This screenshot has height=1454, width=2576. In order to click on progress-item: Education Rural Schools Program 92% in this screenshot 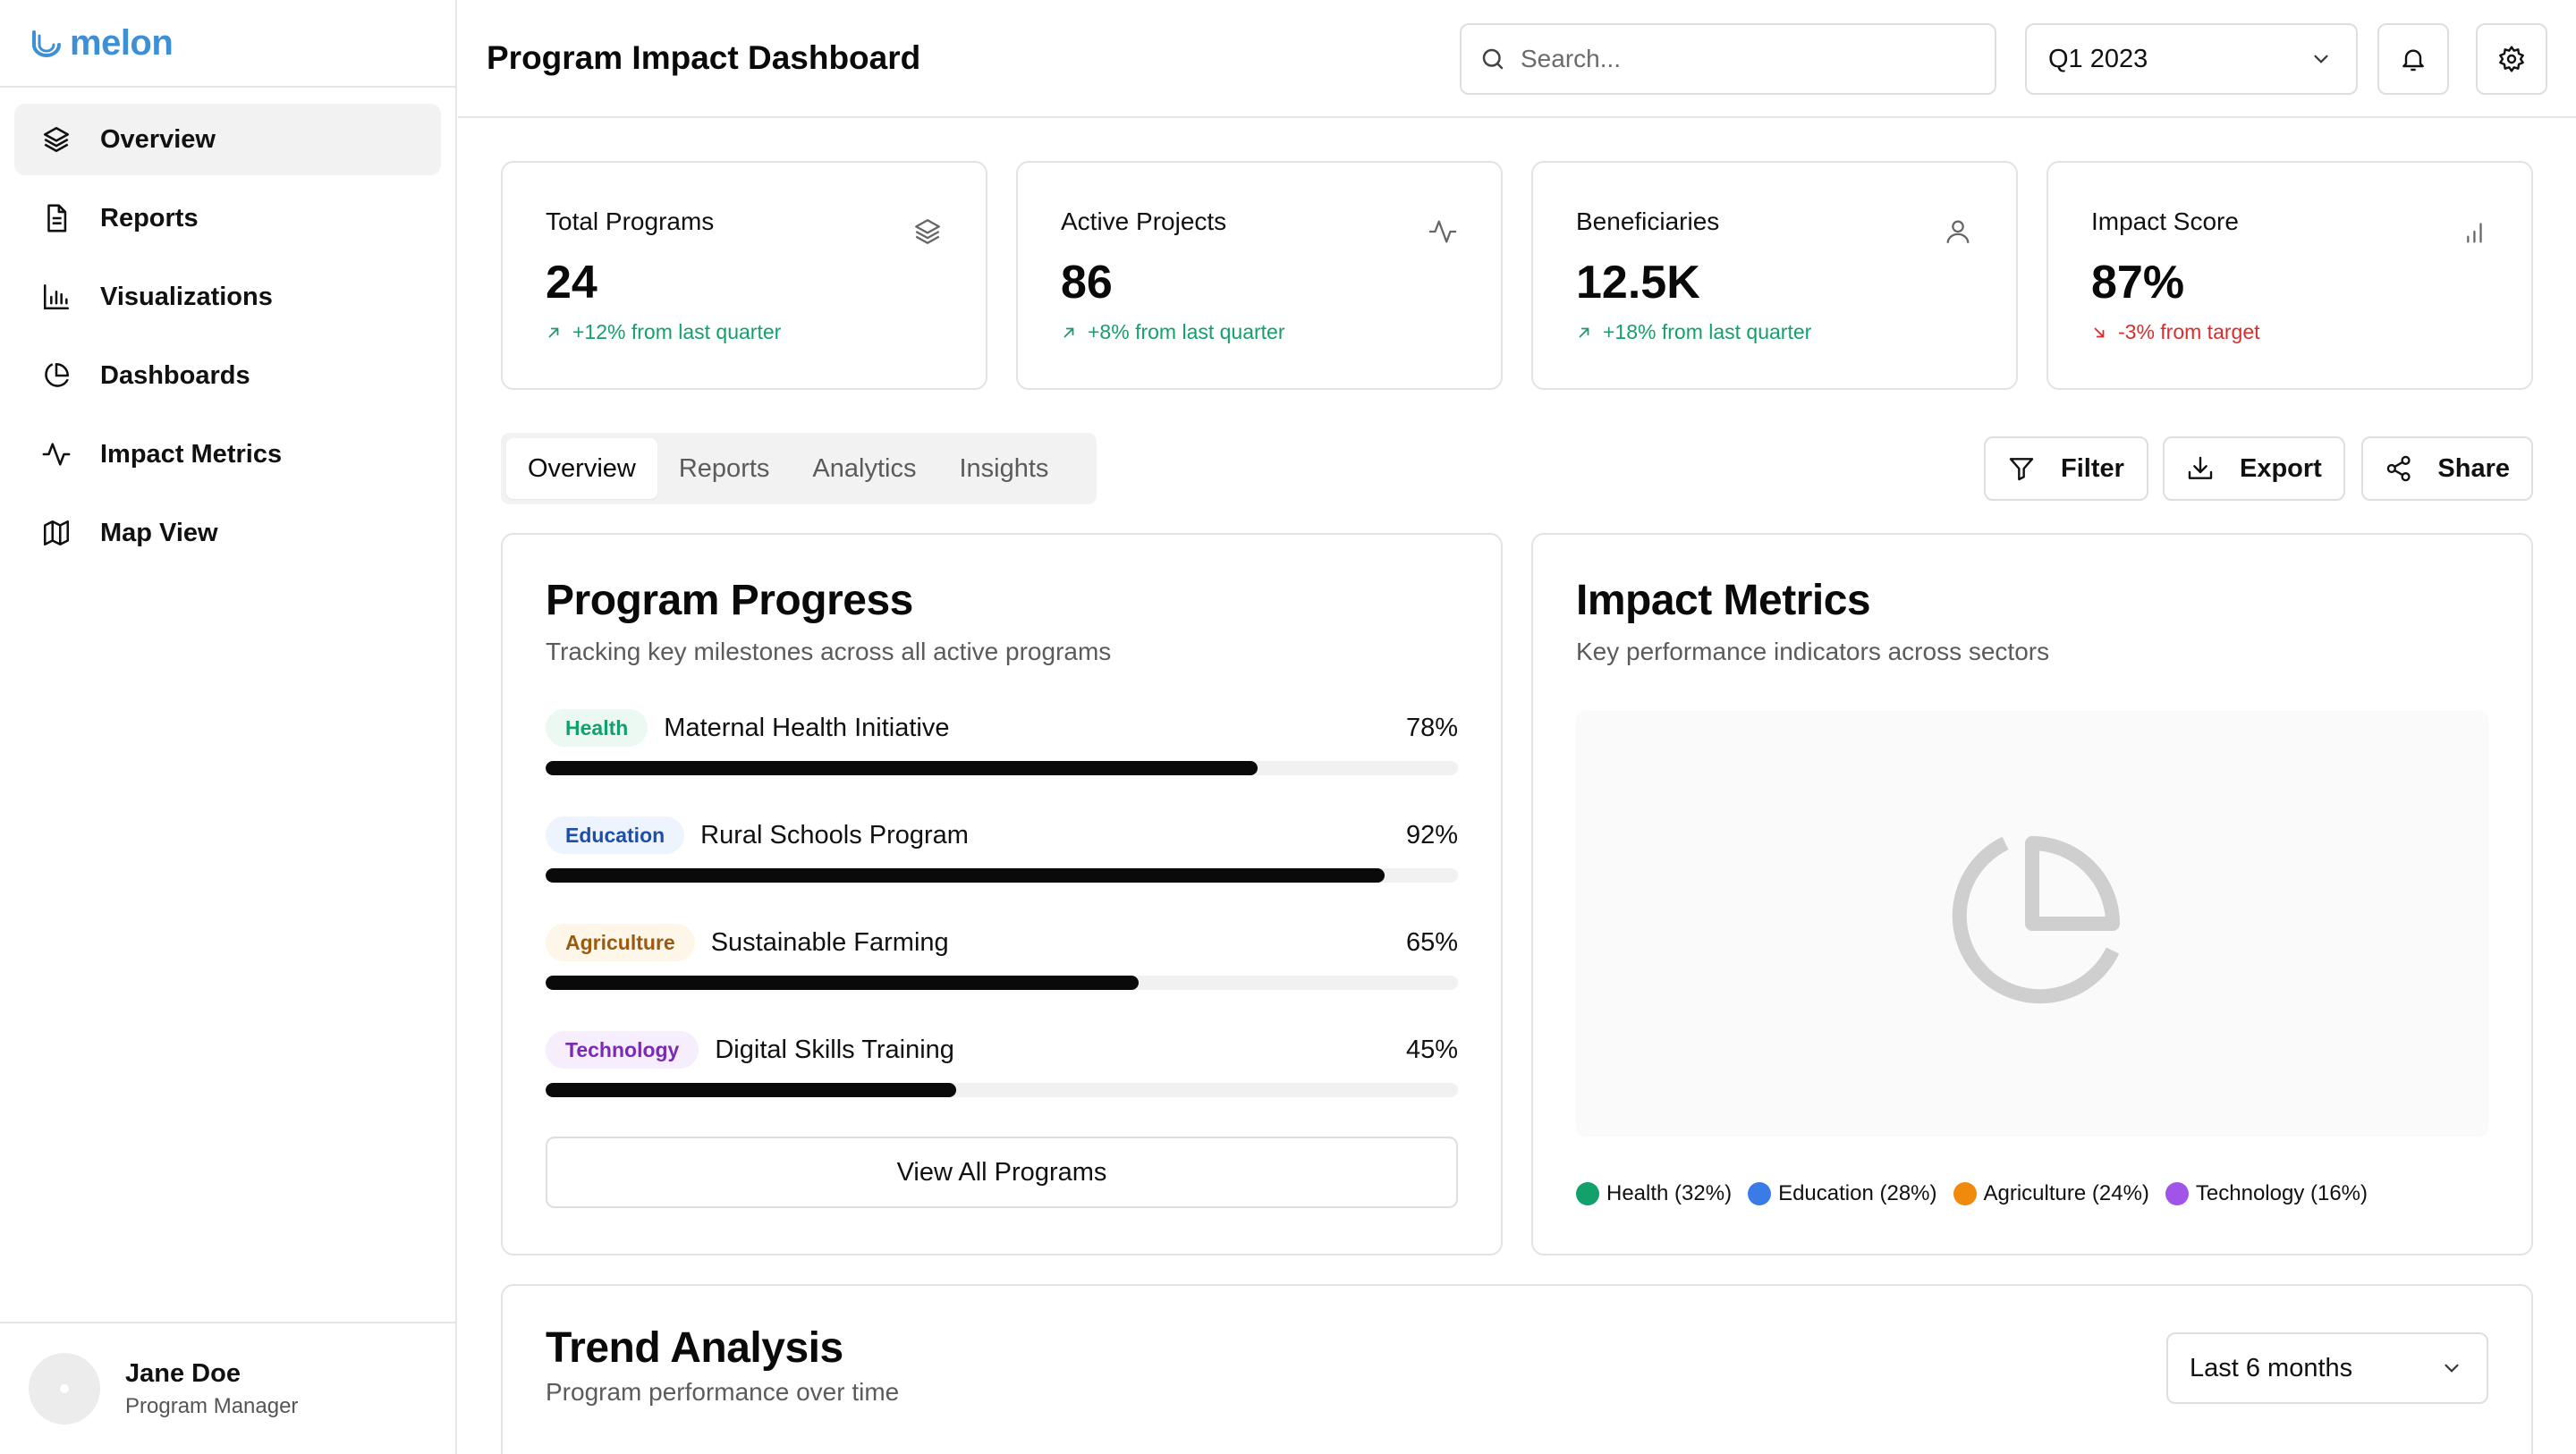, I will do `click(1002, 849)`.